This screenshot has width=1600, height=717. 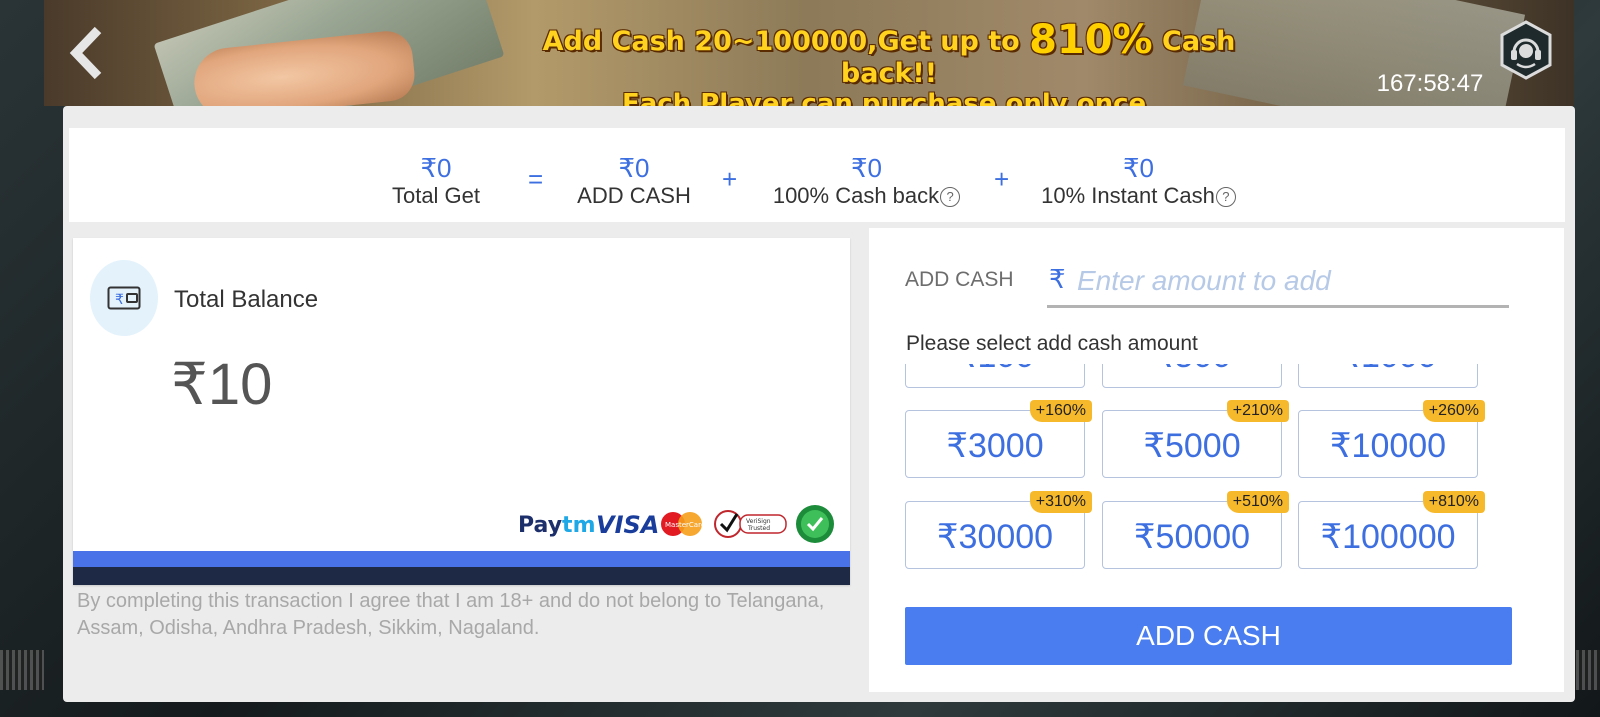 What do you see at coordinates (1195, 439) in the screenshot?
I see `amount-option: ₹5000 +210%` at bounding box center [1195, 439].